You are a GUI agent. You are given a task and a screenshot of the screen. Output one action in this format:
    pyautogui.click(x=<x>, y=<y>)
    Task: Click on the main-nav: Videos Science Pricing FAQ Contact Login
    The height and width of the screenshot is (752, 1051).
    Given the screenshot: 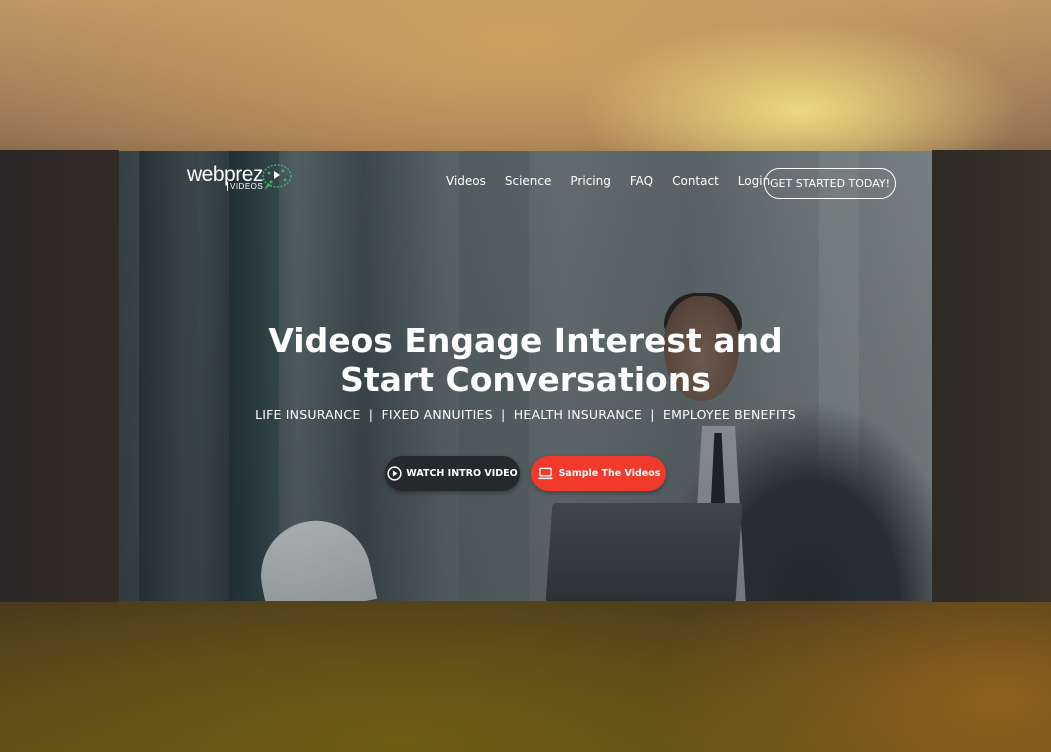 What is the action you would take?
    pyautogui.click(x=617, y=181)
    